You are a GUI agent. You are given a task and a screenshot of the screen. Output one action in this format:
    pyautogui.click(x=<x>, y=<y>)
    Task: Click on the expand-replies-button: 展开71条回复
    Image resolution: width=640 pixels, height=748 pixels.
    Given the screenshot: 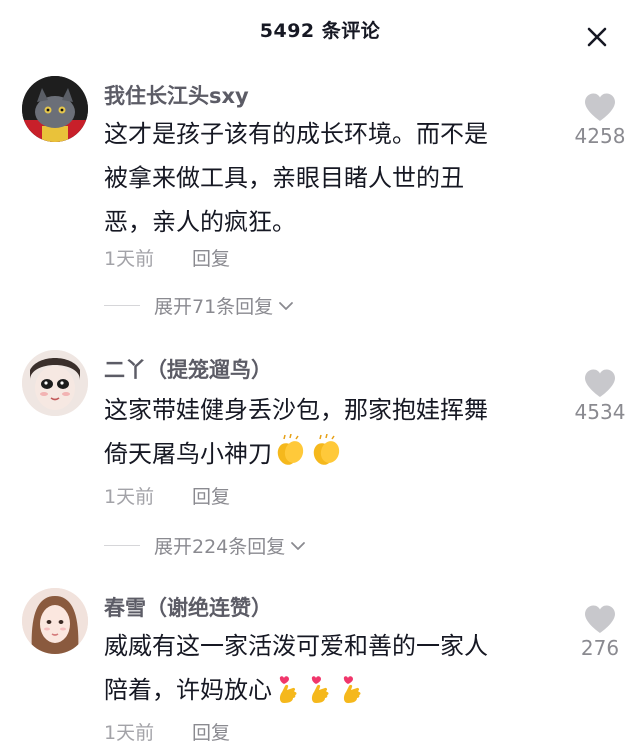 What is the action you would take?
    pyautogui.click(x=199, y=305)
    